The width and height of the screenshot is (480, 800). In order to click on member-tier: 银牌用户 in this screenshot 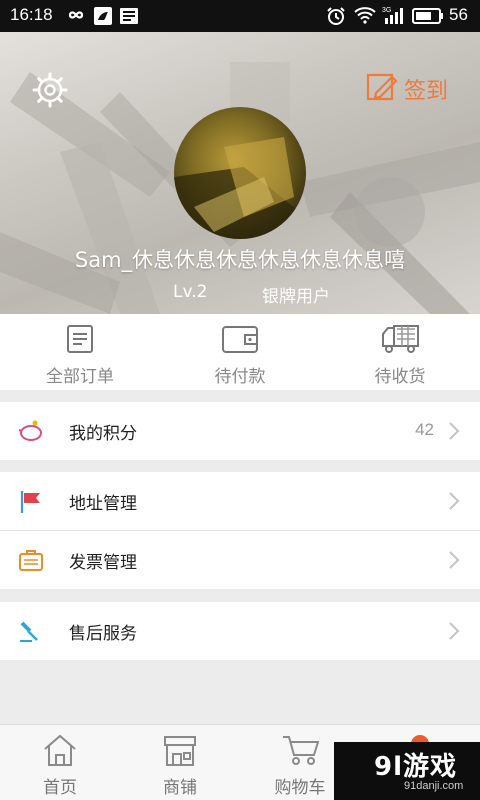, I will do `click(296, 297)`.